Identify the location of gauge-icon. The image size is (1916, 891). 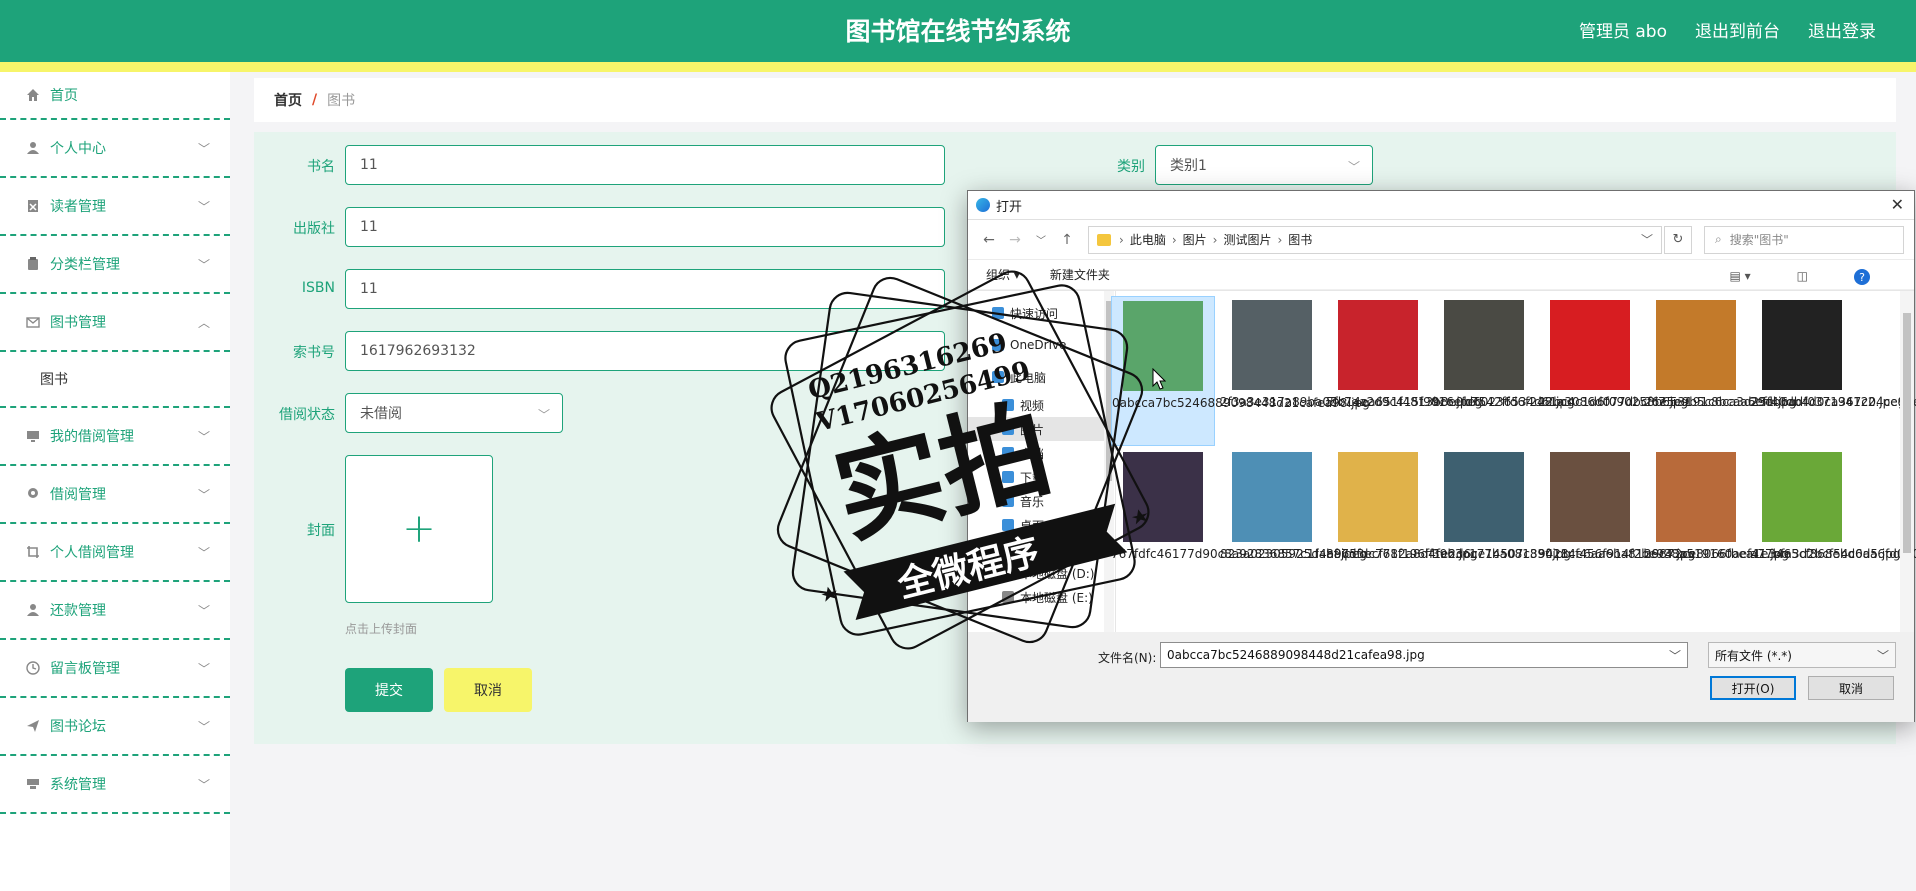
(33, 784).